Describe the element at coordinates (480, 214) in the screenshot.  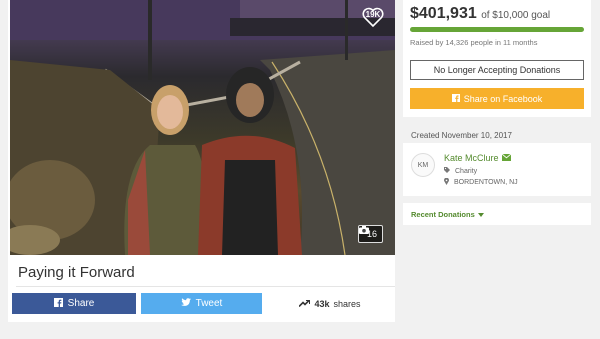
I see `caret-down-icon` at that location.